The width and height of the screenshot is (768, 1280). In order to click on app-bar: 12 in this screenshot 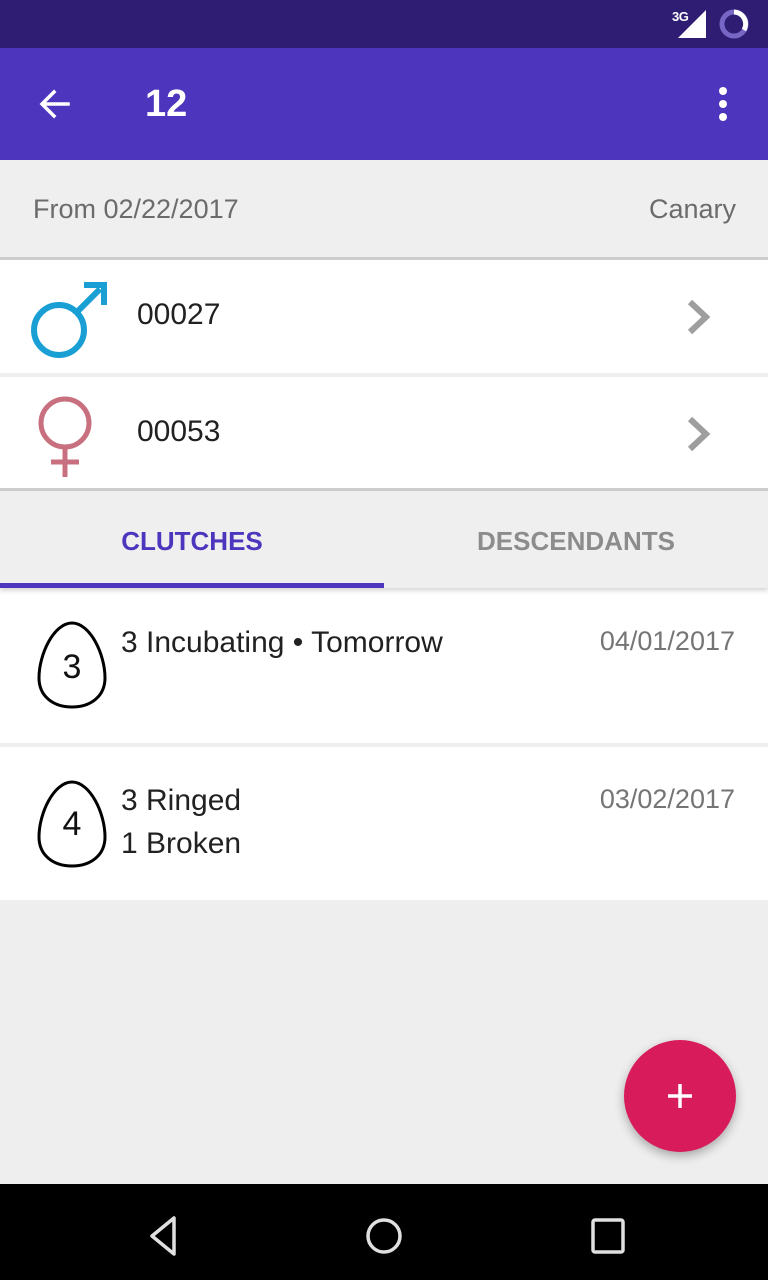, I will do `click(384, 104)`.